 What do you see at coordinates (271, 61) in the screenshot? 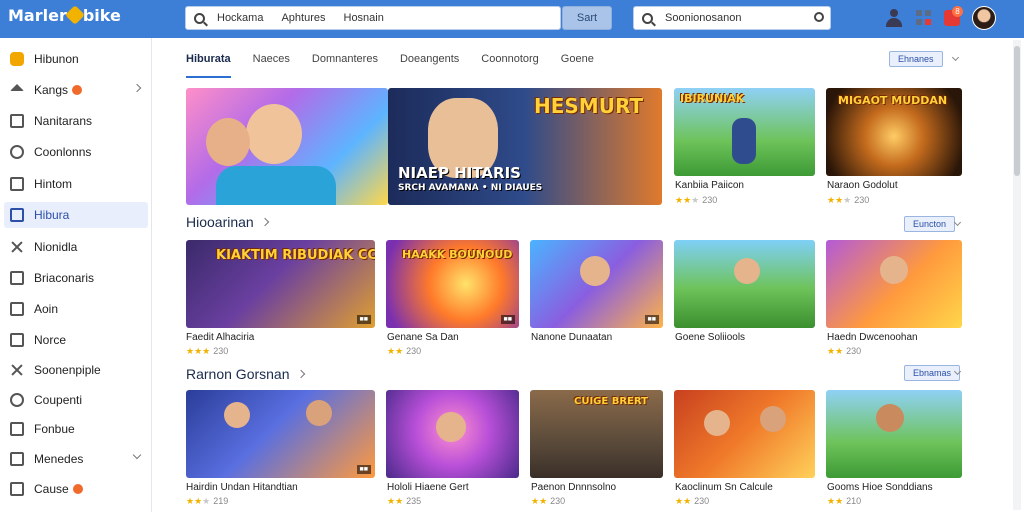
I see `tab-naeces: Naeces` at bounding box center [271, 61].